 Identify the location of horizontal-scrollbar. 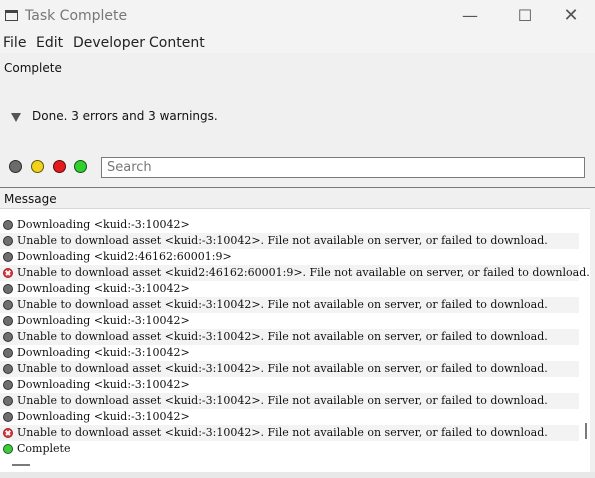
(21, 465).